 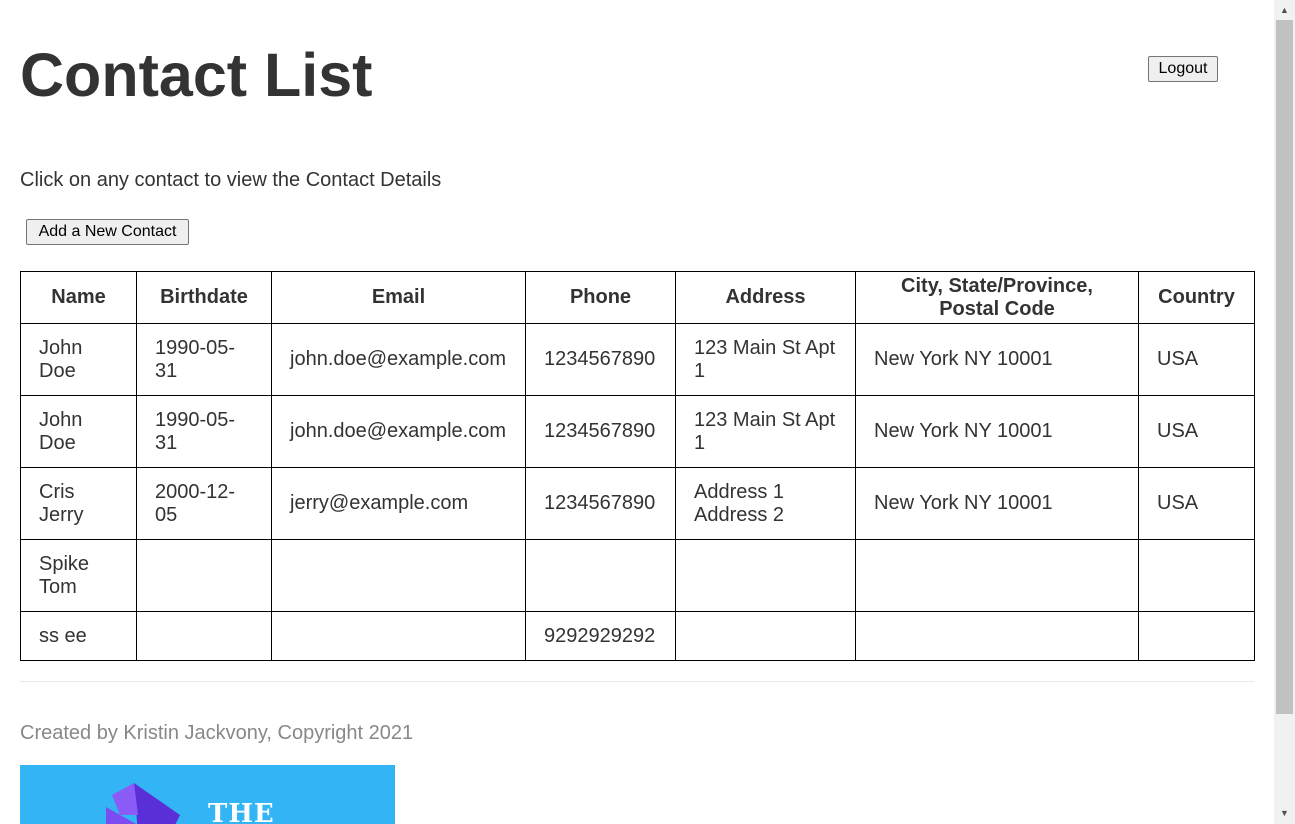 I want to click on header-name: Name, so click(x=78, y=297).